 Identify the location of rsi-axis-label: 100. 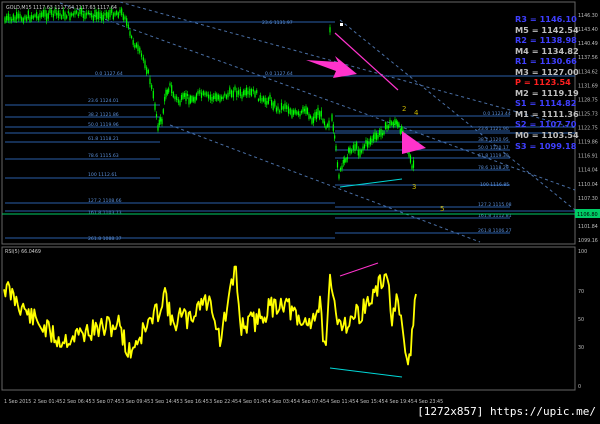
(582, 252).